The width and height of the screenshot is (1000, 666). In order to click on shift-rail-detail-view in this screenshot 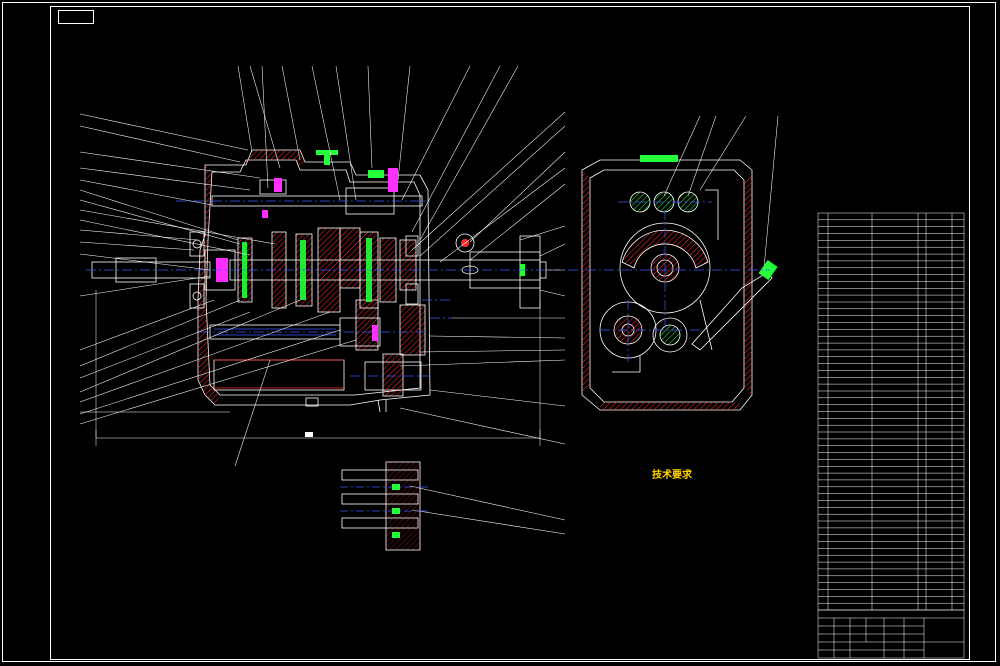, I will do `click(385, 506)`.